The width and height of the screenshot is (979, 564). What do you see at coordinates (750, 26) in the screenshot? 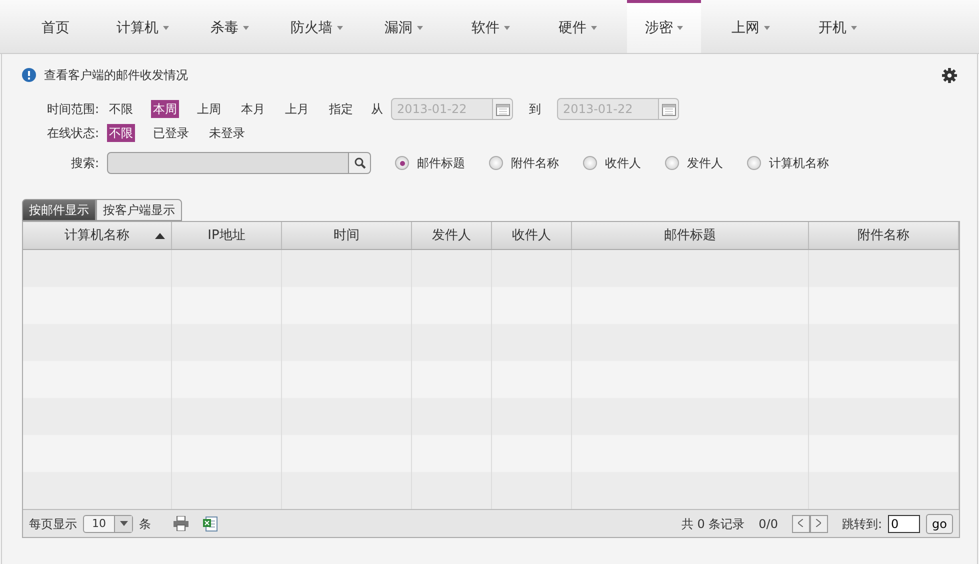
I see `nav-tab: 上网` at bounding box center [750, 26].